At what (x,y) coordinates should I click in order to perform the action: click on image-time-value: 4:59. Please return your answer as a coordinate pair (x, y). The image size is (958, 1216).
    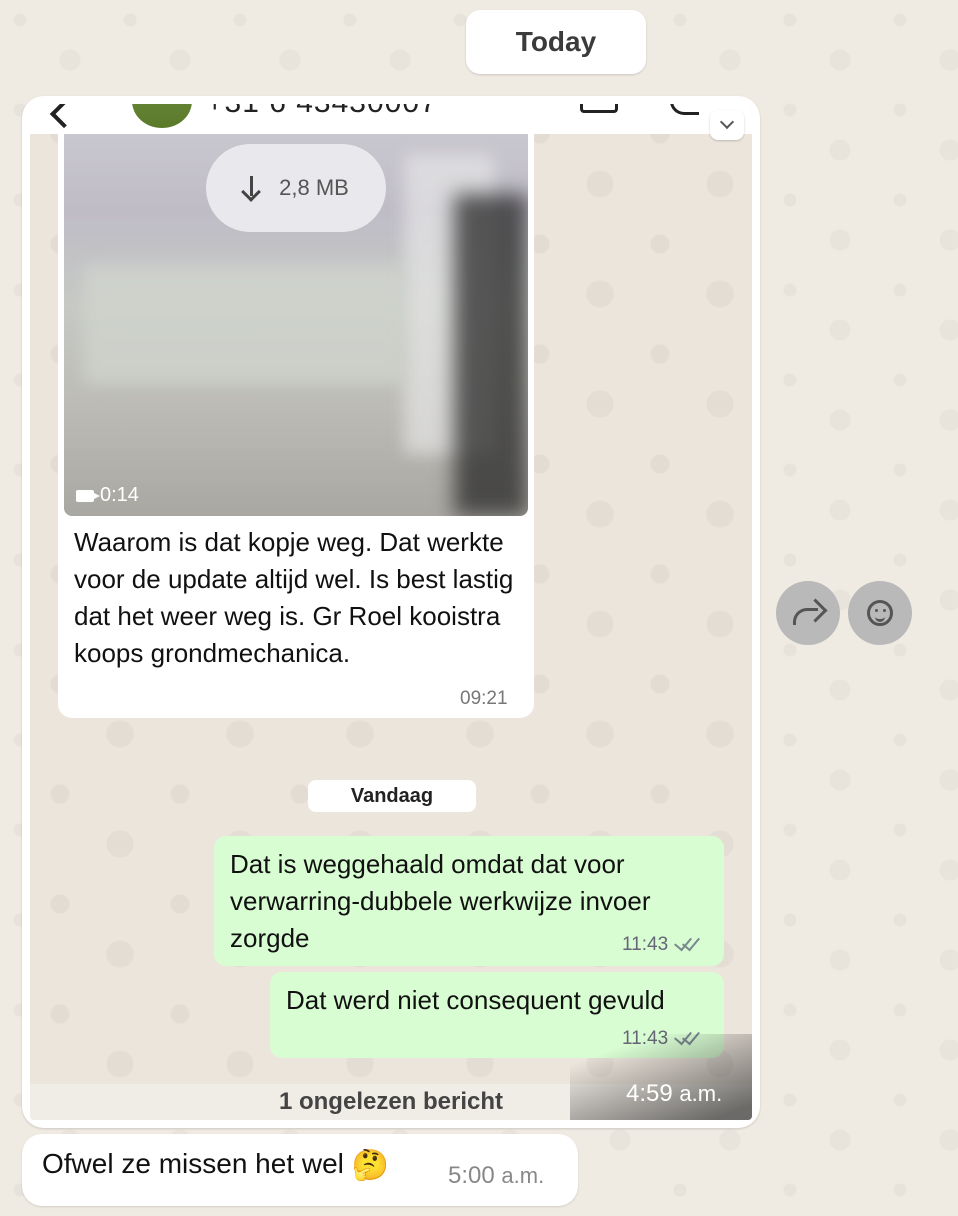
    Looking at the image, I should click on (649, 1093).